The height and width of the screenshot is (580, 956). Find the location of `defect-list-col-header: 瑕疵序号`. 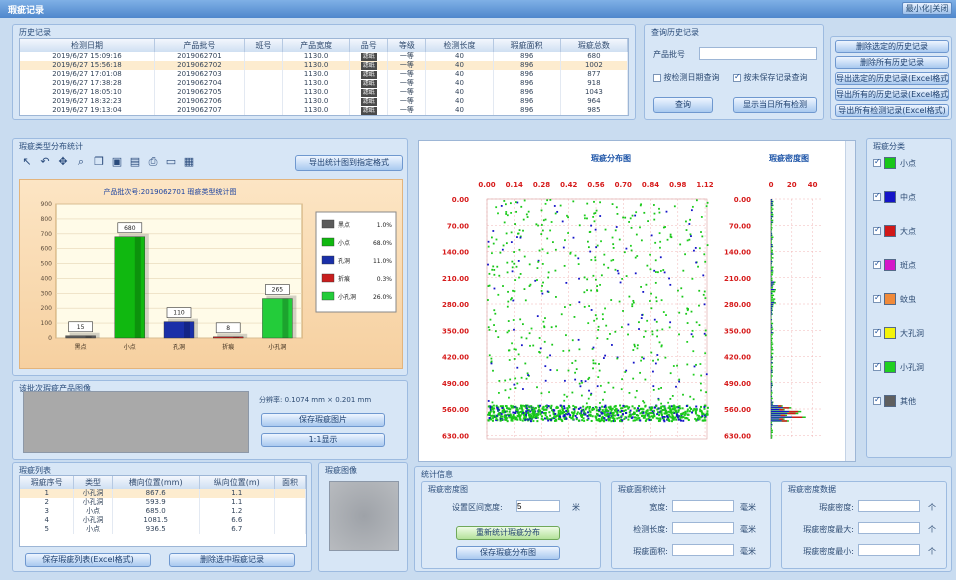

defect-list-col-header: 瑕疵序号 is located at coordinates (47, 482).